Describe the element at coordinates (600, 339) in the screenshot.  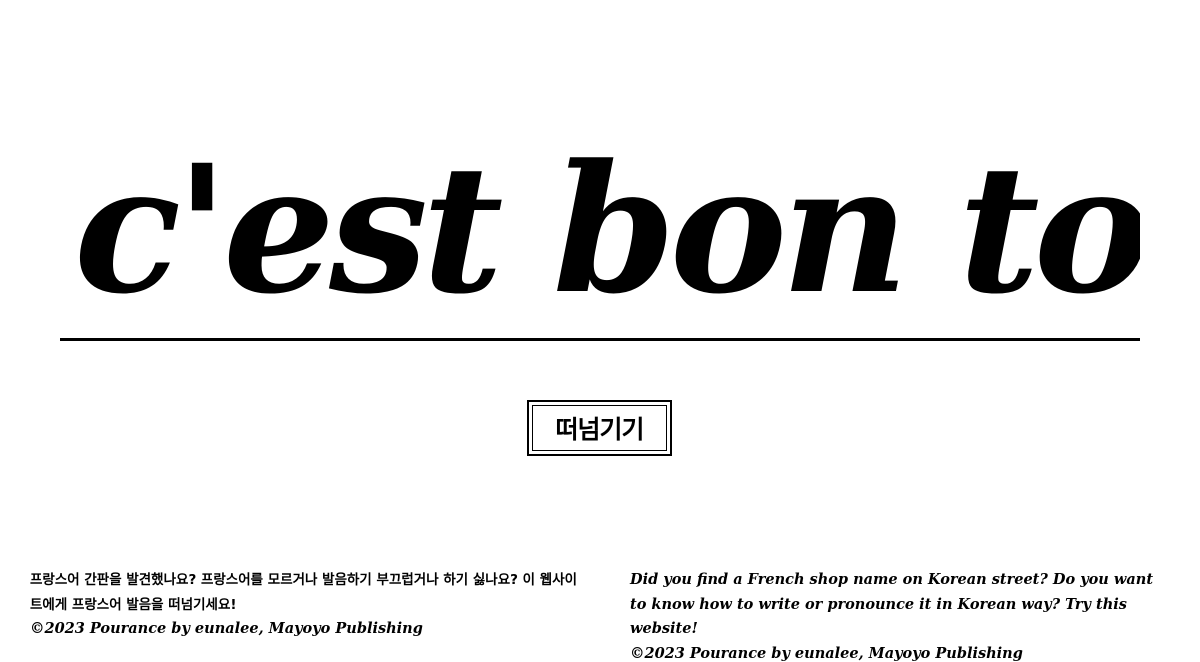
I see `input-underline` at that location.